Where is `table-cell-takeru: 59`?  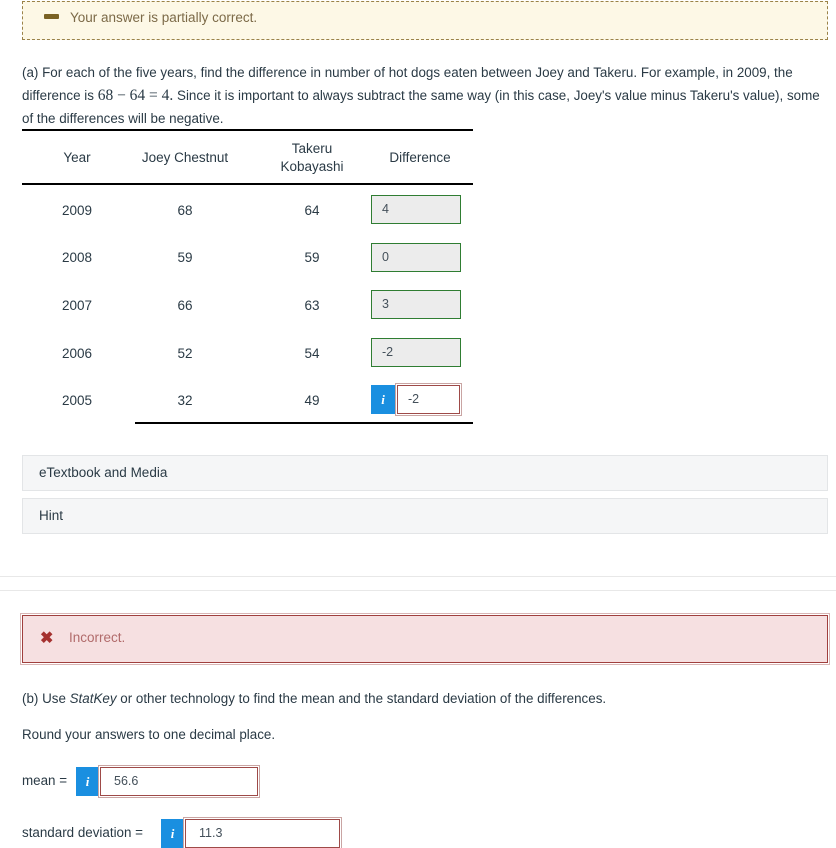
table-cell-takeru: 59 is located at coordinates (312, 257).